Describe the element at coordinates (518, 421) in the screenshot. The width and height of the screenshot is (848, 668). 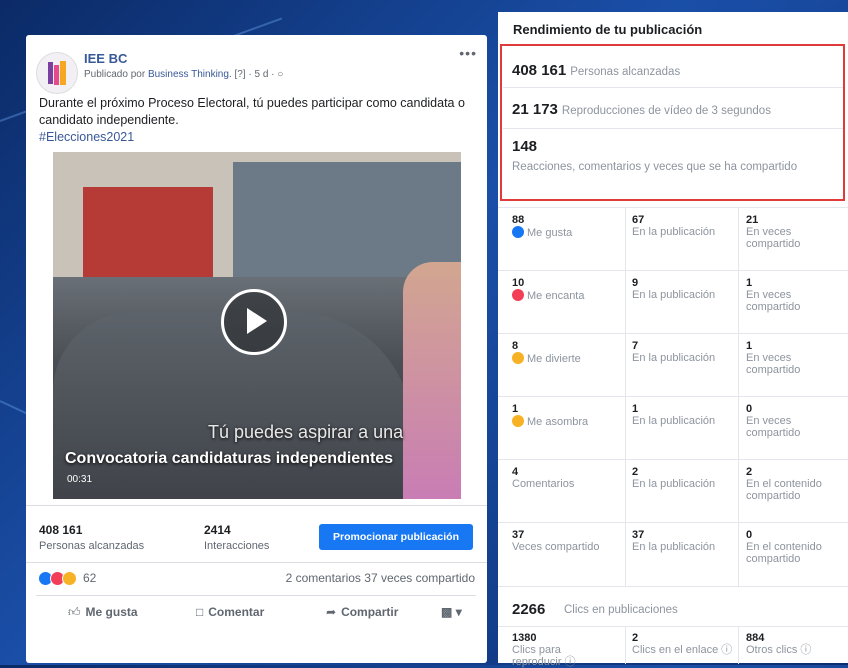
I see `wow-icon` at that location.